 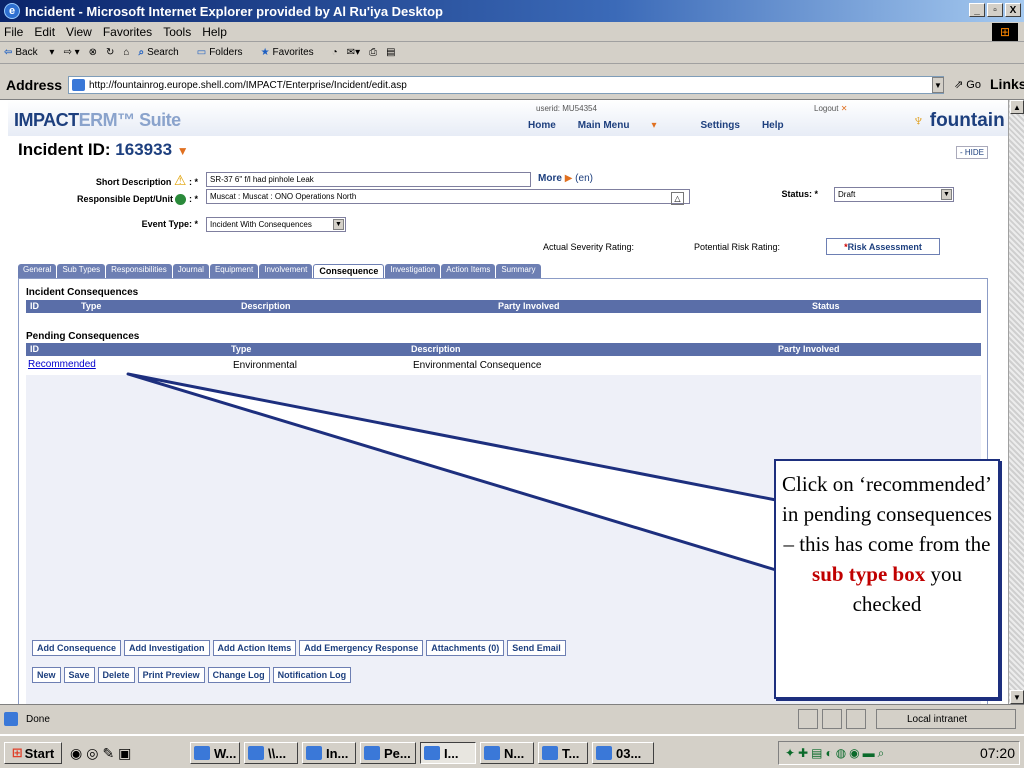 I want to click on desktop-quicklaunch-icon: ▣, so click(x=124, y=753).